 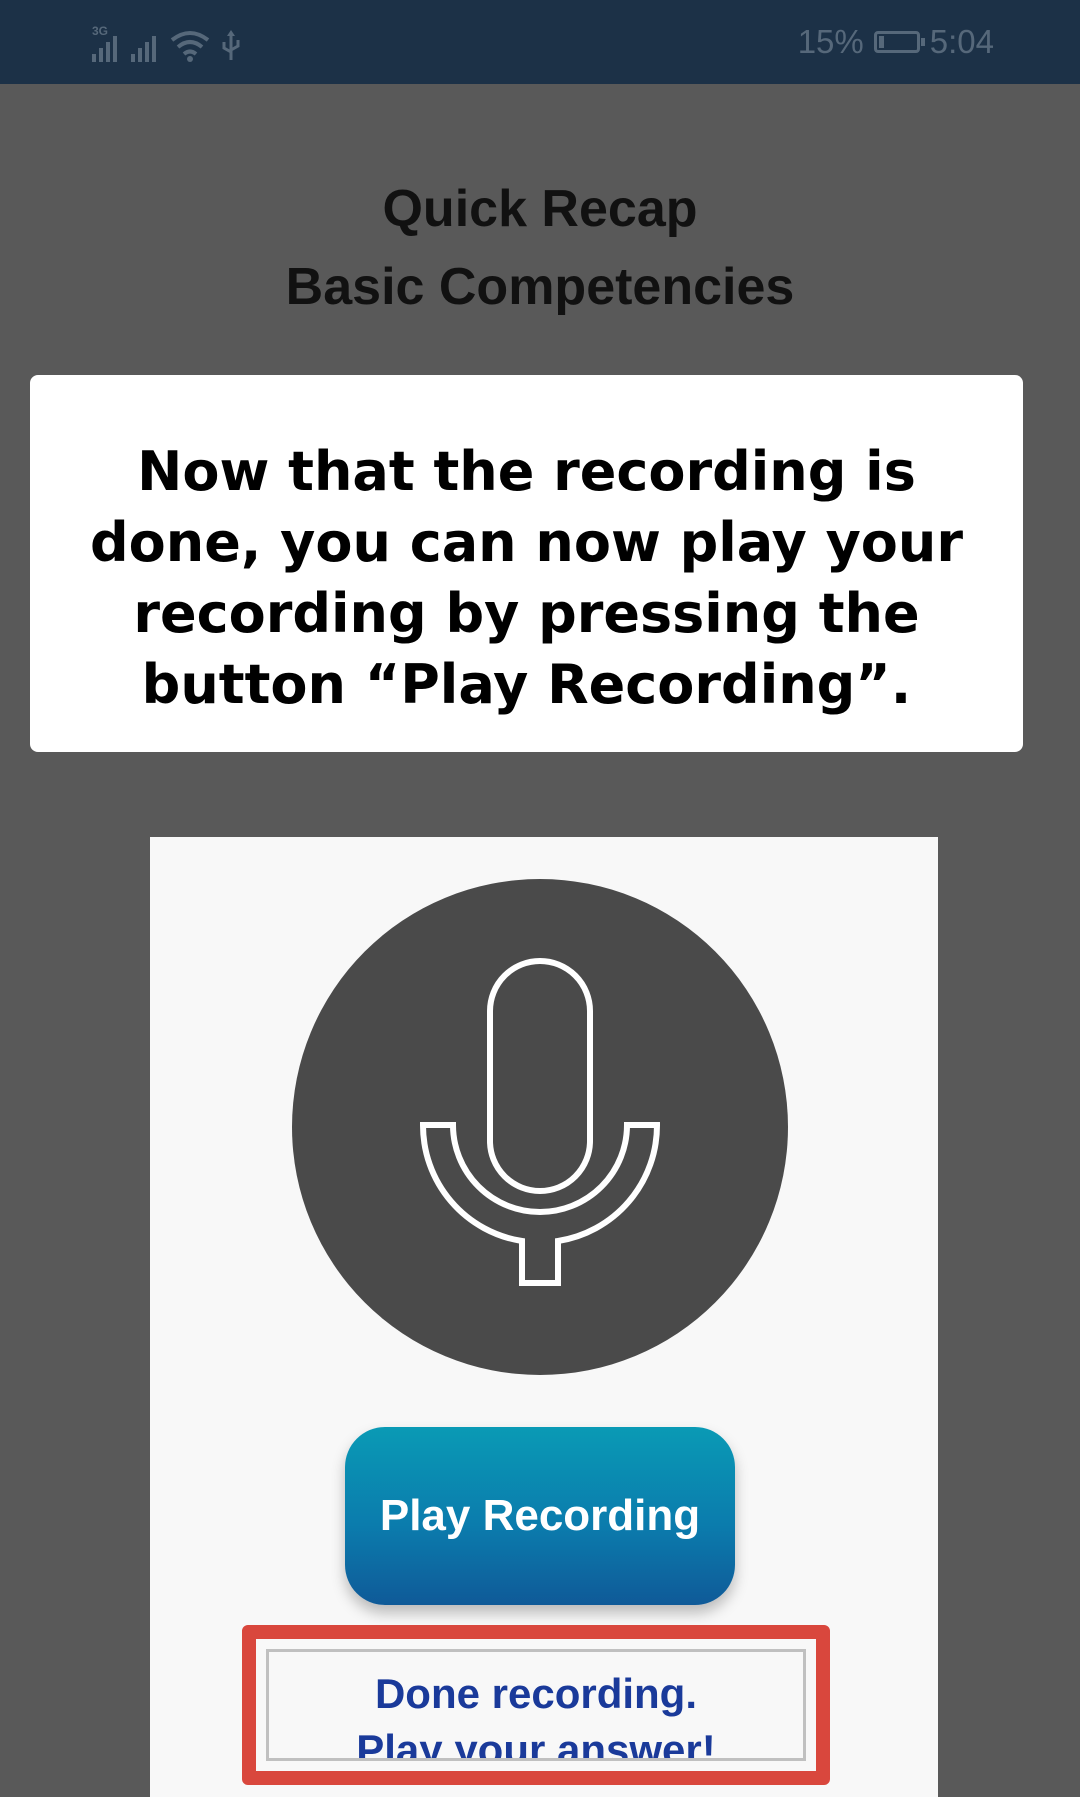 I want to click on status-line-2: Play your answer!, so click(x=536, y=1743).